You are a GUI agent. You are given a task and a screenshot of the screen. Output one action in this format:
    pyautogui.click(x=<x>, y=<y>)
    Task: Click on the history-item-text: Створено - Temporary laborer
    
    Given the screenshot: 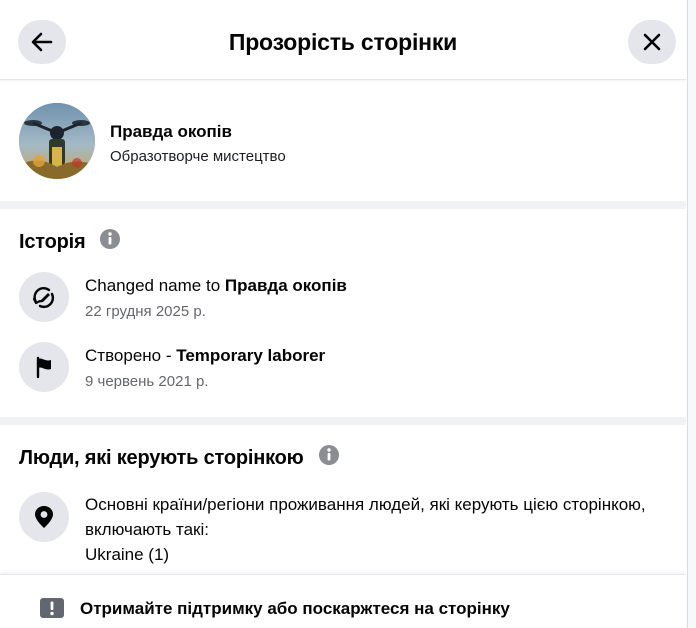 What is the action you would take?
    pyautogui.click(x=375, y=356)
    